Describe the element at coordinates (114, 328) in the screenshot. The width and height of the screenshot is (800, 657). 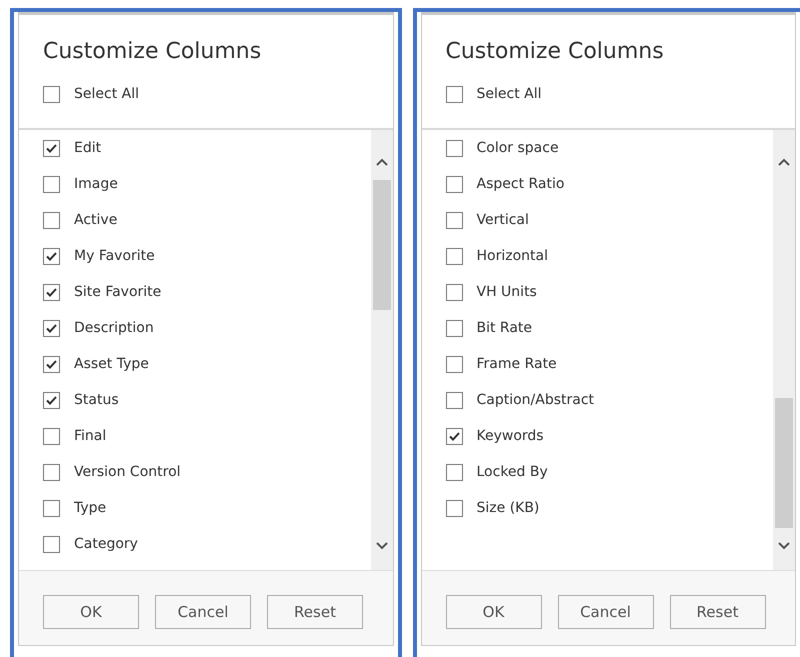
I see `column-label: Description` at that location.